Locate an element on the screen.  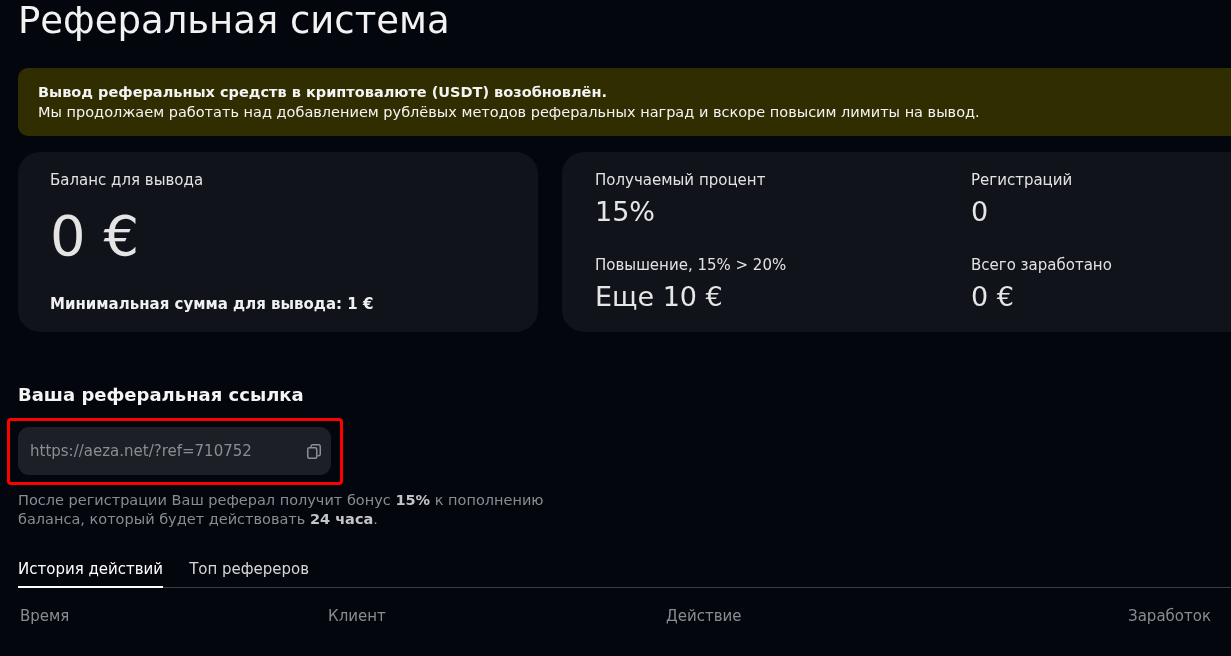
tab: Топ рефереров is located at coordinates (249, 571).